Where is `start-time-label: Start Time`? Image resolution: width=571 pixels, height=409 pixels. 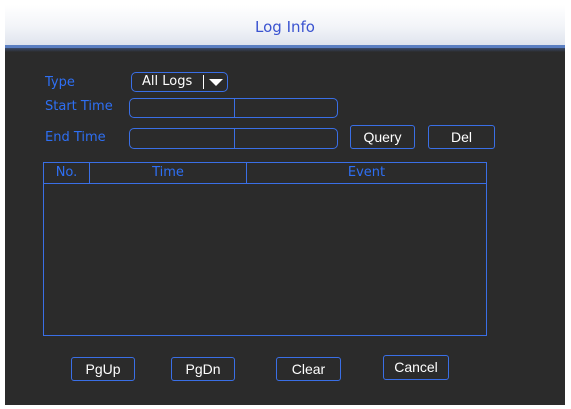
start-time-label: Start Time is located at coordinates (79, 106).